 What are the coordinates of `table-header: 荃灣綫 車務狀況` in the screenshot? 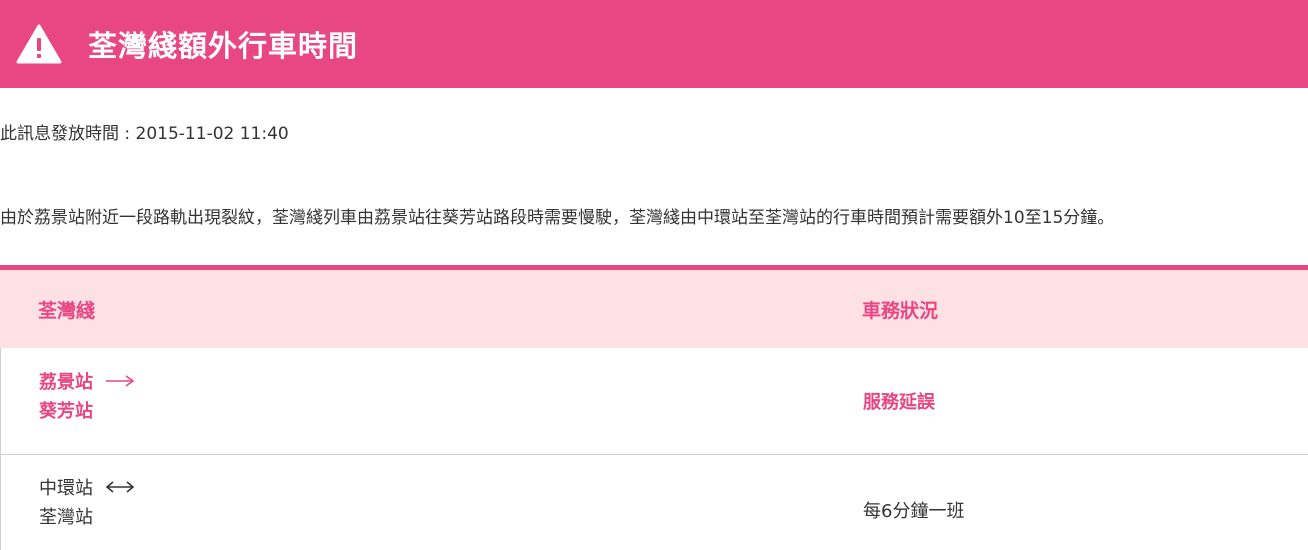 It's located at (654, 309).